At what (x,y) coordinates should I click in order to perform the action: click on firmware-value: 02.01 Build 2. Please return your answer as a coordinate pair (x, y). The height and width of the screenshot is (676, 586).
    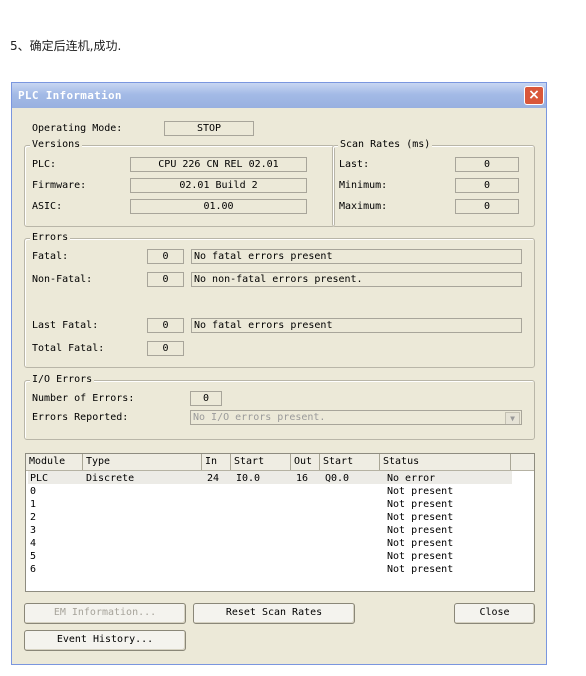
    Looking at the image, I should click on (218, 185).